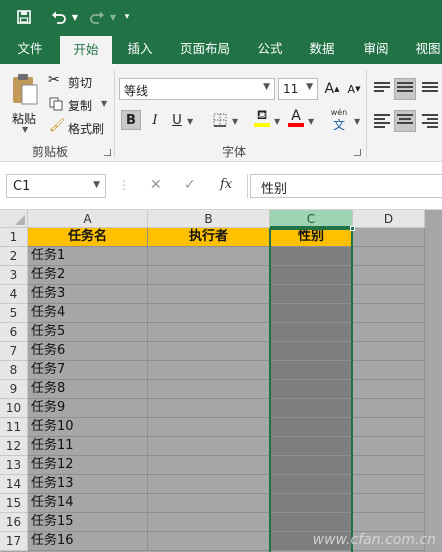 Image resolution: width=442 pixels, height=552 pixels. Describe the element at coordinates (140, 49) in the screenshot. I see `tab-insert: 插入` at that location.